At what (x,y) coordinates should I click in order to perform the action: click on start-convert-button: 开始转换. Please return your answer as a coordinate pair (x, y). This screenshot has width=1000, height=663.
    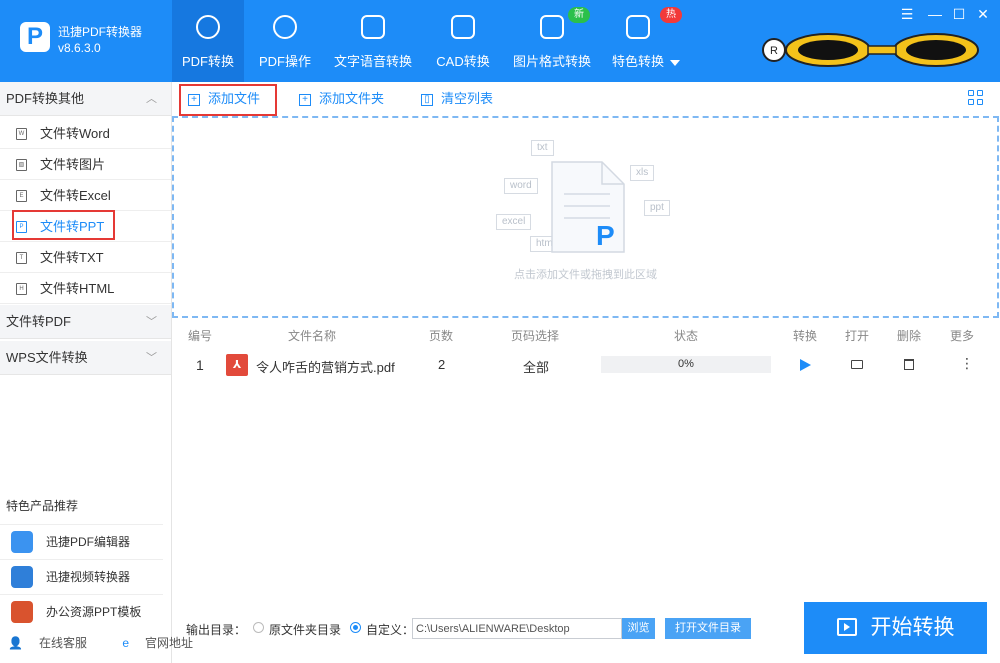
    Looking at the image, I should click on (895, 628).